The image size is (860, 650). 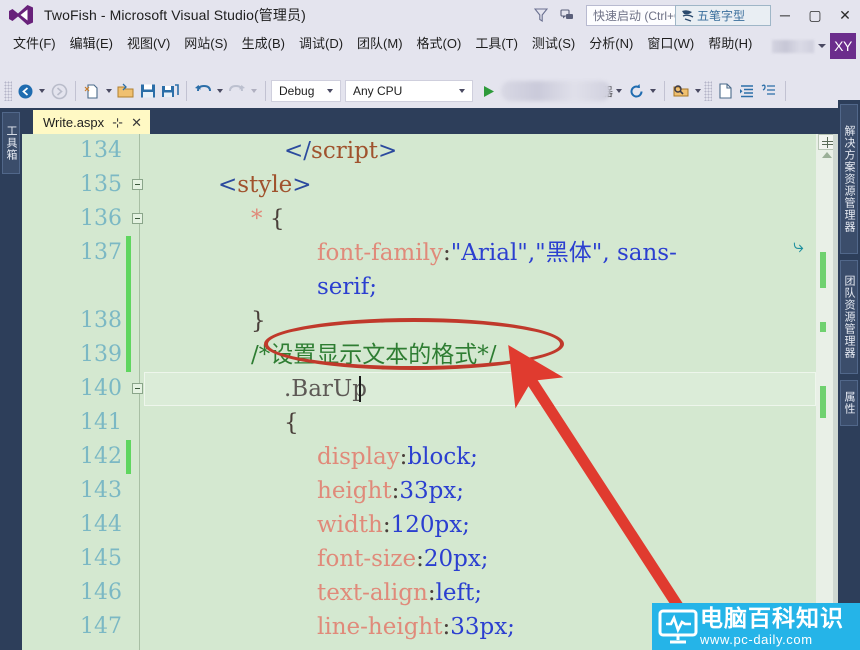 I want to click on sidebar-item-right-0: 解决方案资源管理器, so click(x=849, y=179).